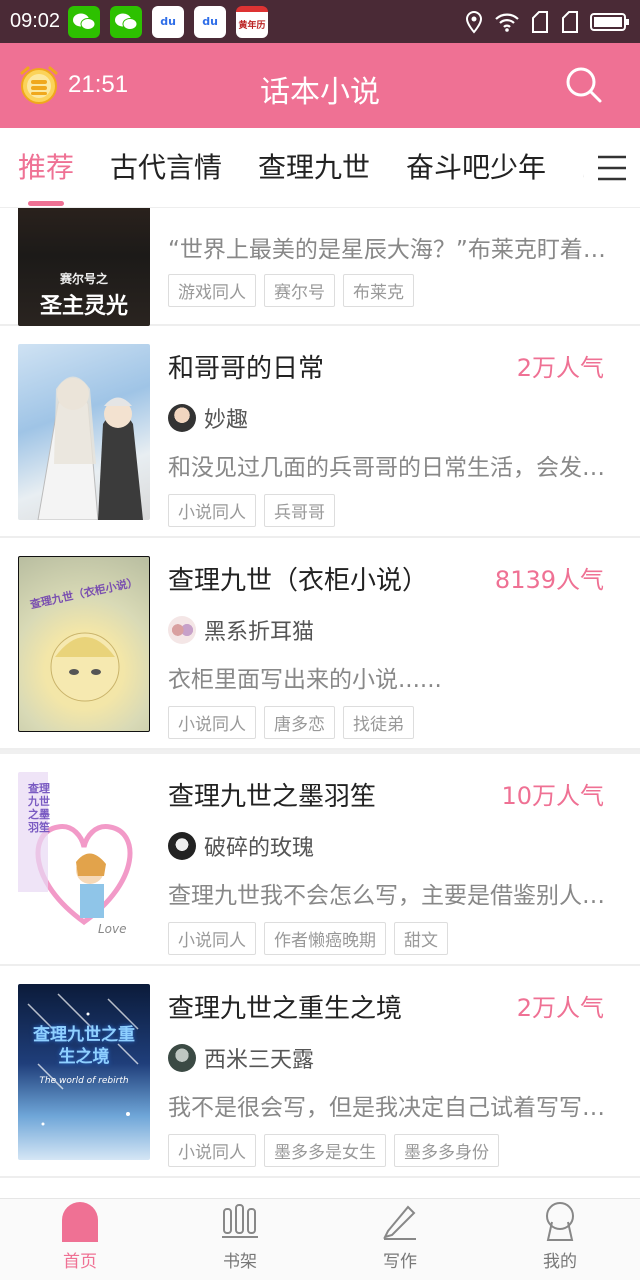  What do you see at coordinates (80, 1262) in the screenshot?
I see `nav-label: 首页` at bounding box center [80, 1262].